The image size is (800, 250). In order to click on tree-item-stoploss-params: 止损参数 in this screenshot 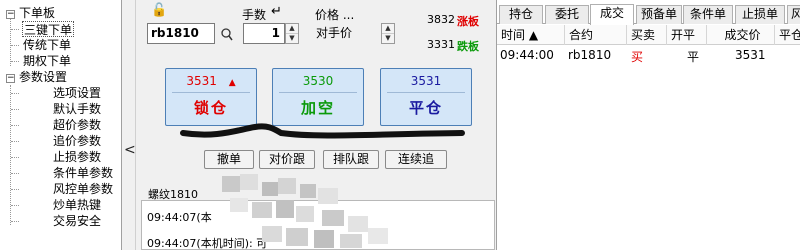, I will do `click(77, 157)`.